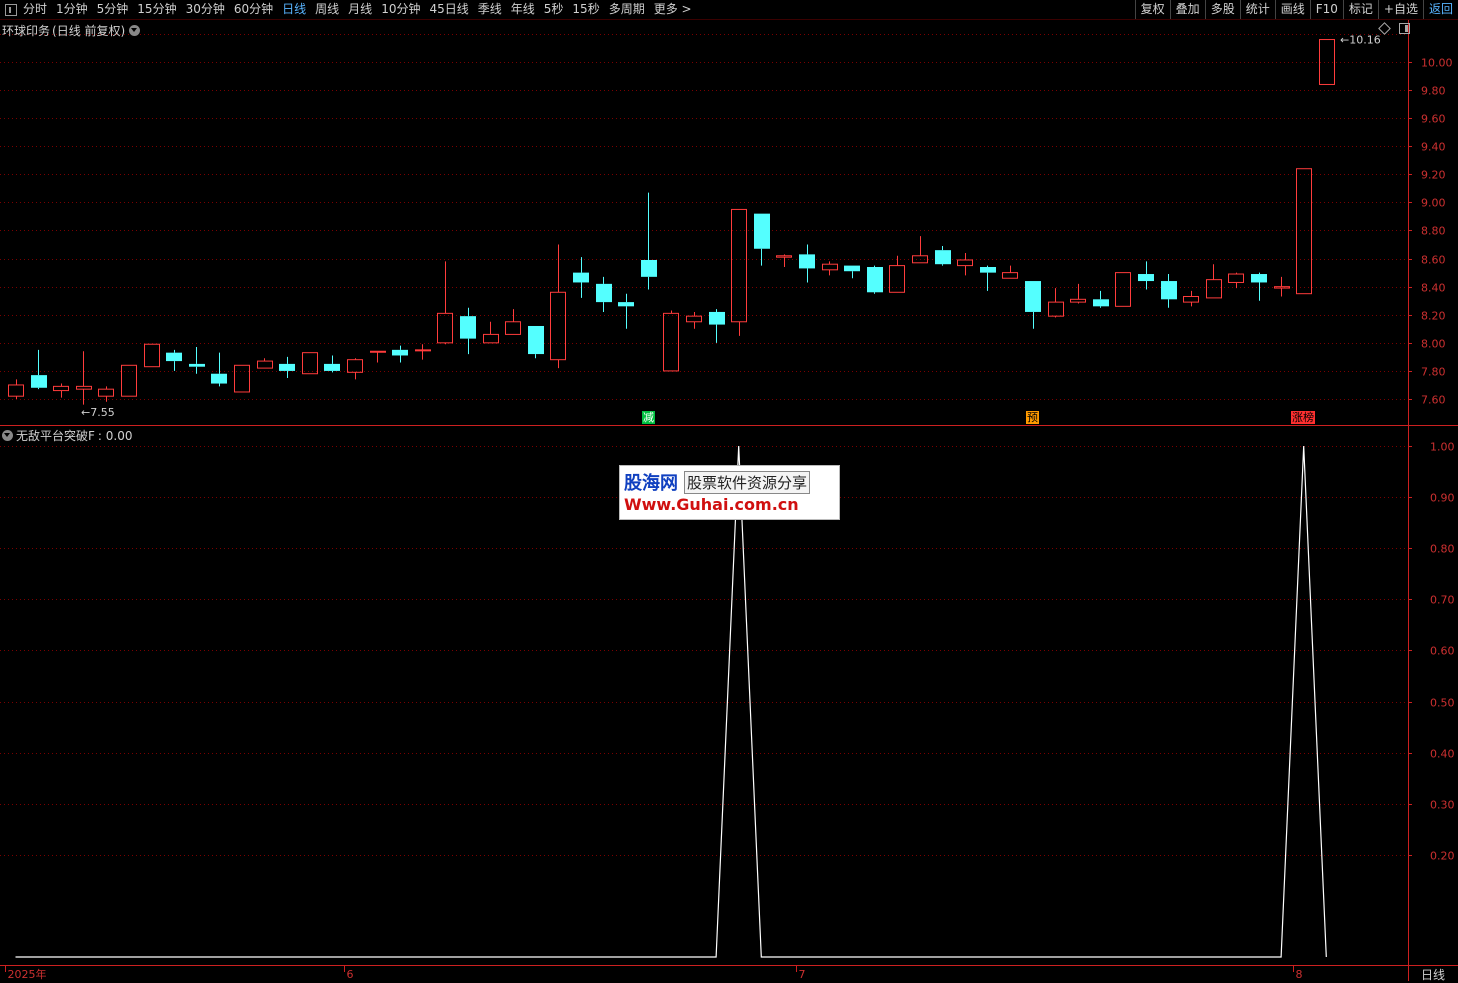  I want to click on period-tab: 10分钟, so click(400, 9).